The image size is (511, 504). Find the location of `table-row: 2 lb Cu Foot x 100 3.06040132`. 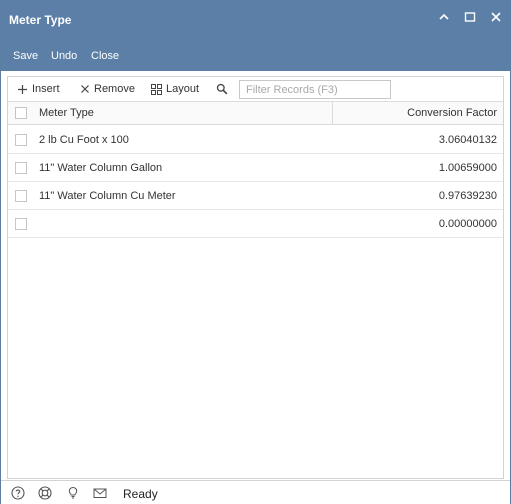

table-row: 2 lb Cu Foot x 100 3.06040132 is located at coordinates (255, 140).